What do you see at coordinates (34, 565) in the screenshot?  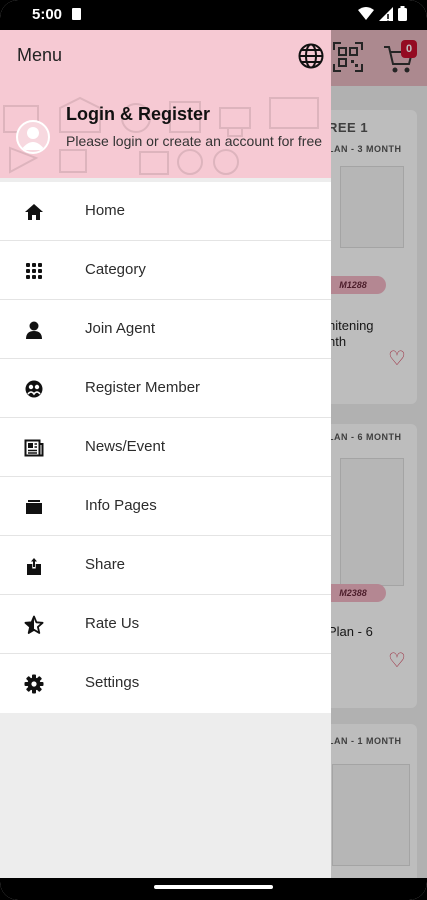 I see `share-icon` at bounding box center [34, 565].